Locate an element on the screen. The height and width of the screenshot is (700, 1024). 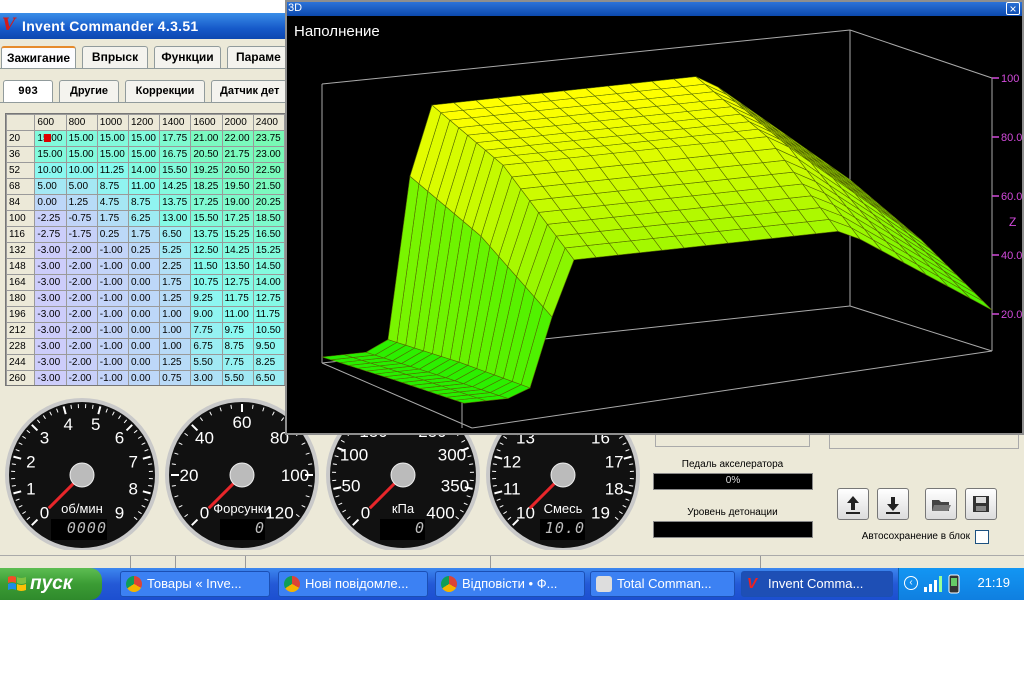
table-cell: 11.25 is located at coordinates (112, 170).